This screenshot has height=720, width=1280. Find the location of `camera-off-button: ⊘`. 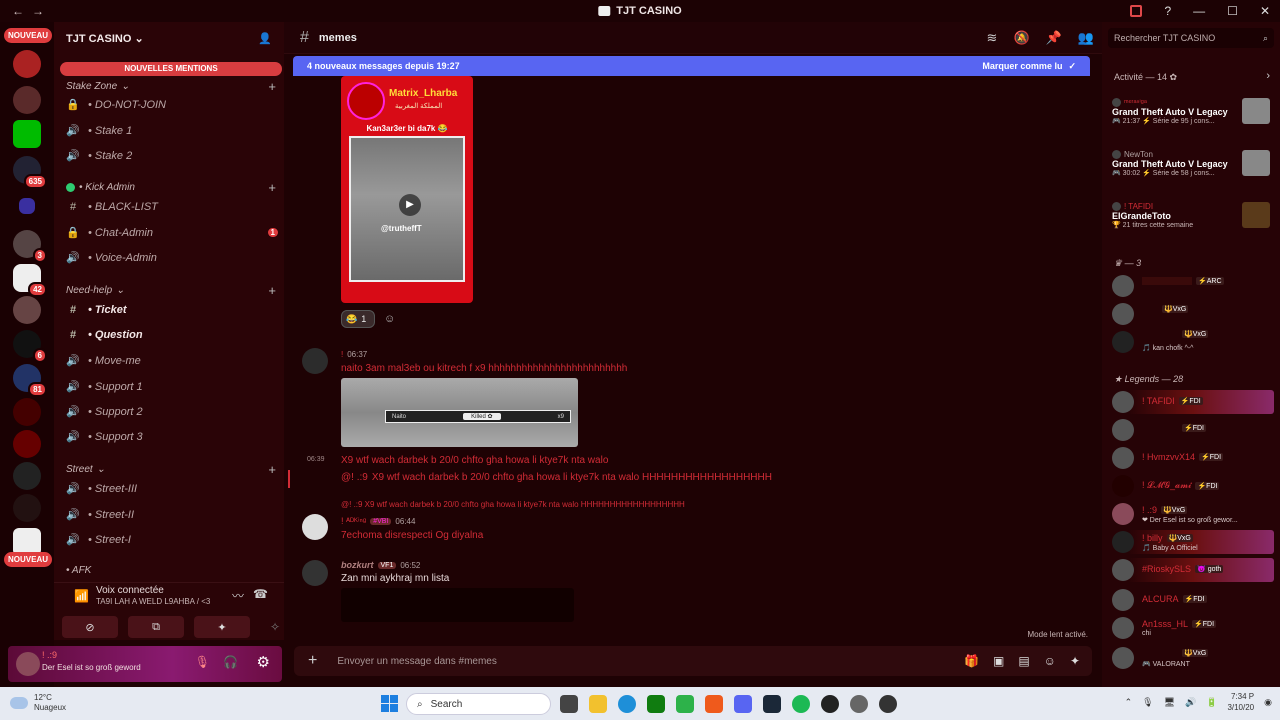

camera-off-button: ⊘ is located at coordinates (90, 627).